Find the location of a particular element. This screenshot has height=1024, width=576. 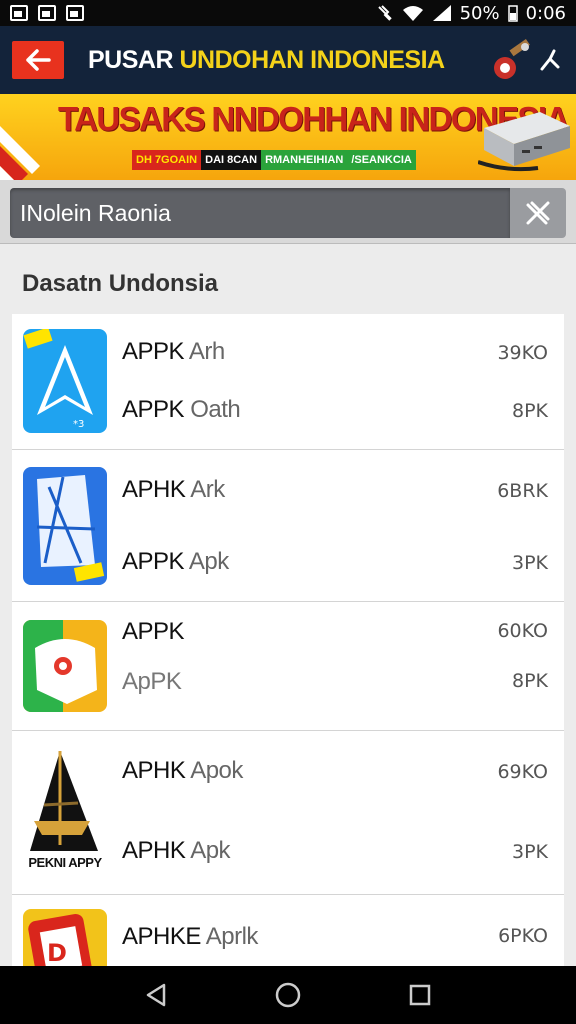

navigation-arrow-icon: *3 is located at coordinates (65, 381).